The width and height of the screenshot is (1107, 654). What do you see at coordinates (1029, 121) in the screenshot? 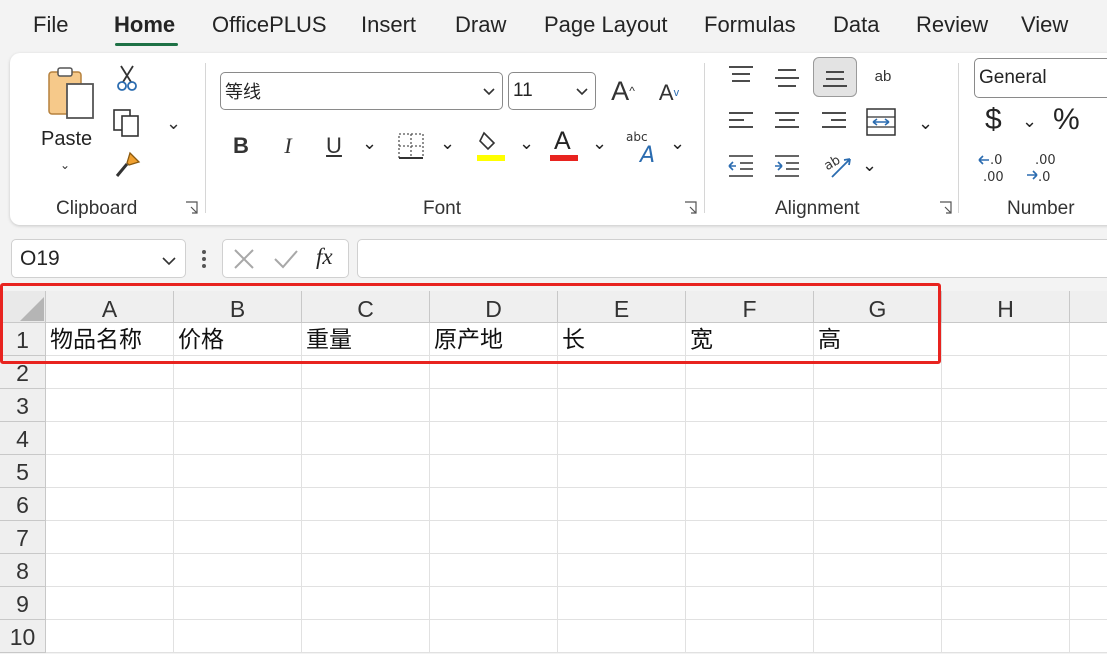
I see `currency-dropdown-chevron-icon: ⌄` at bounding box center [1029, 121].